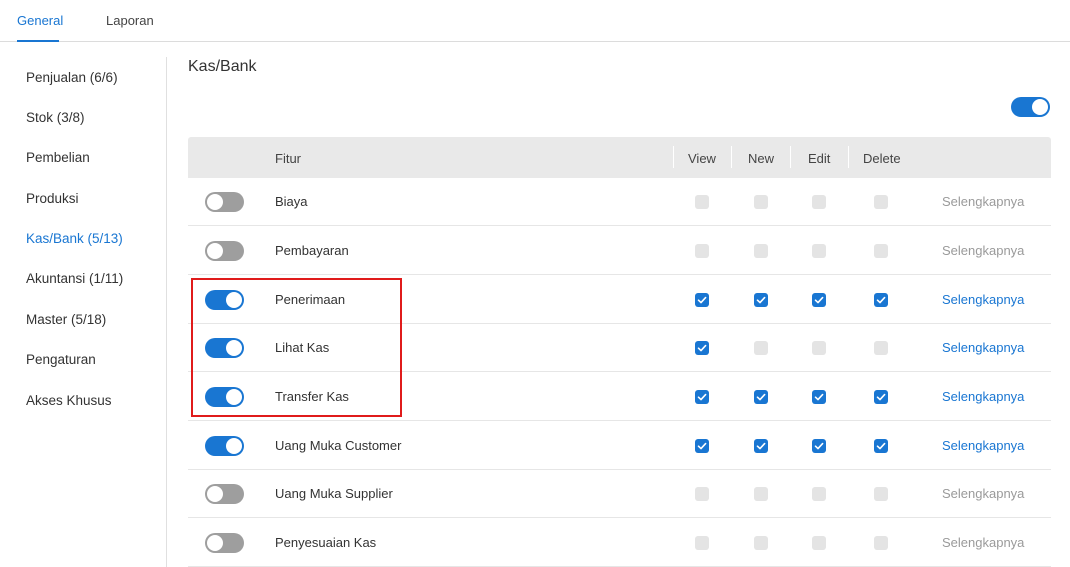 The height and width of the screenshot is (567, 1070). What do you see at coordinates (619, 446) in the screenshot?
I see `table-row: Uang Muka Customer Selengkapnya` at bounding box center [619, 446].